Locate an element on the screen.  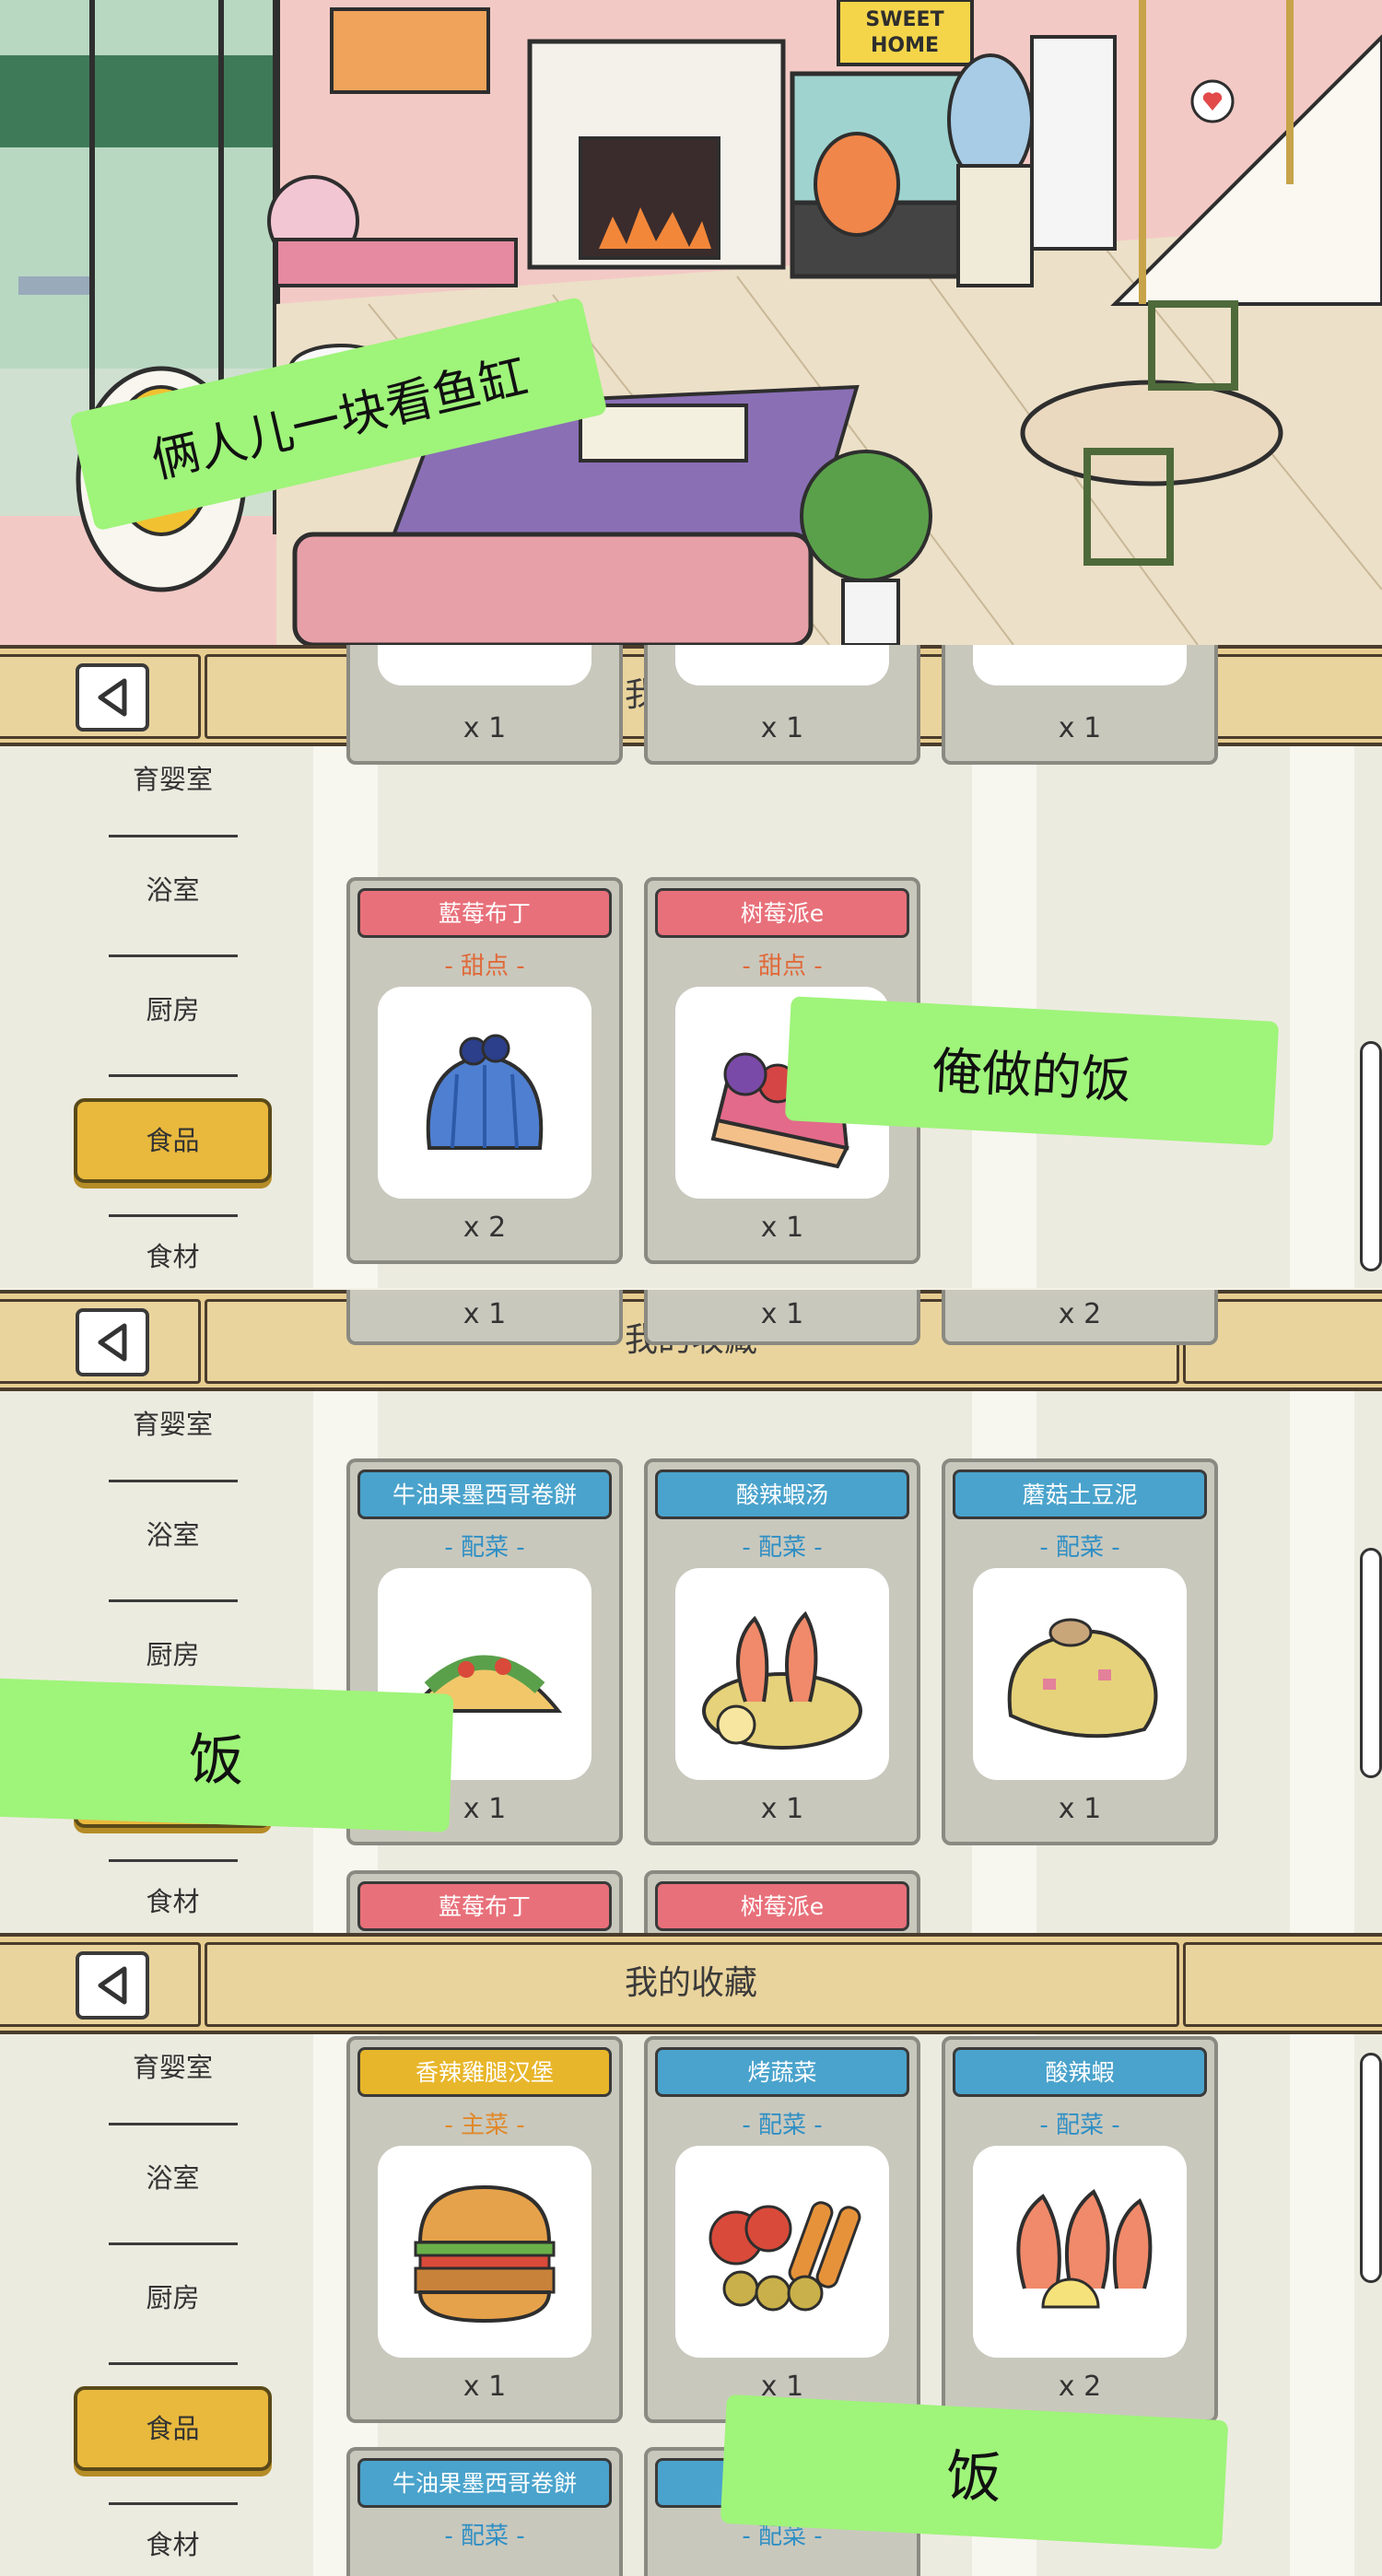
collection-card: 酸辣蝦汤 - 配菜 - x 1 is located at coordinates (782, 1651).